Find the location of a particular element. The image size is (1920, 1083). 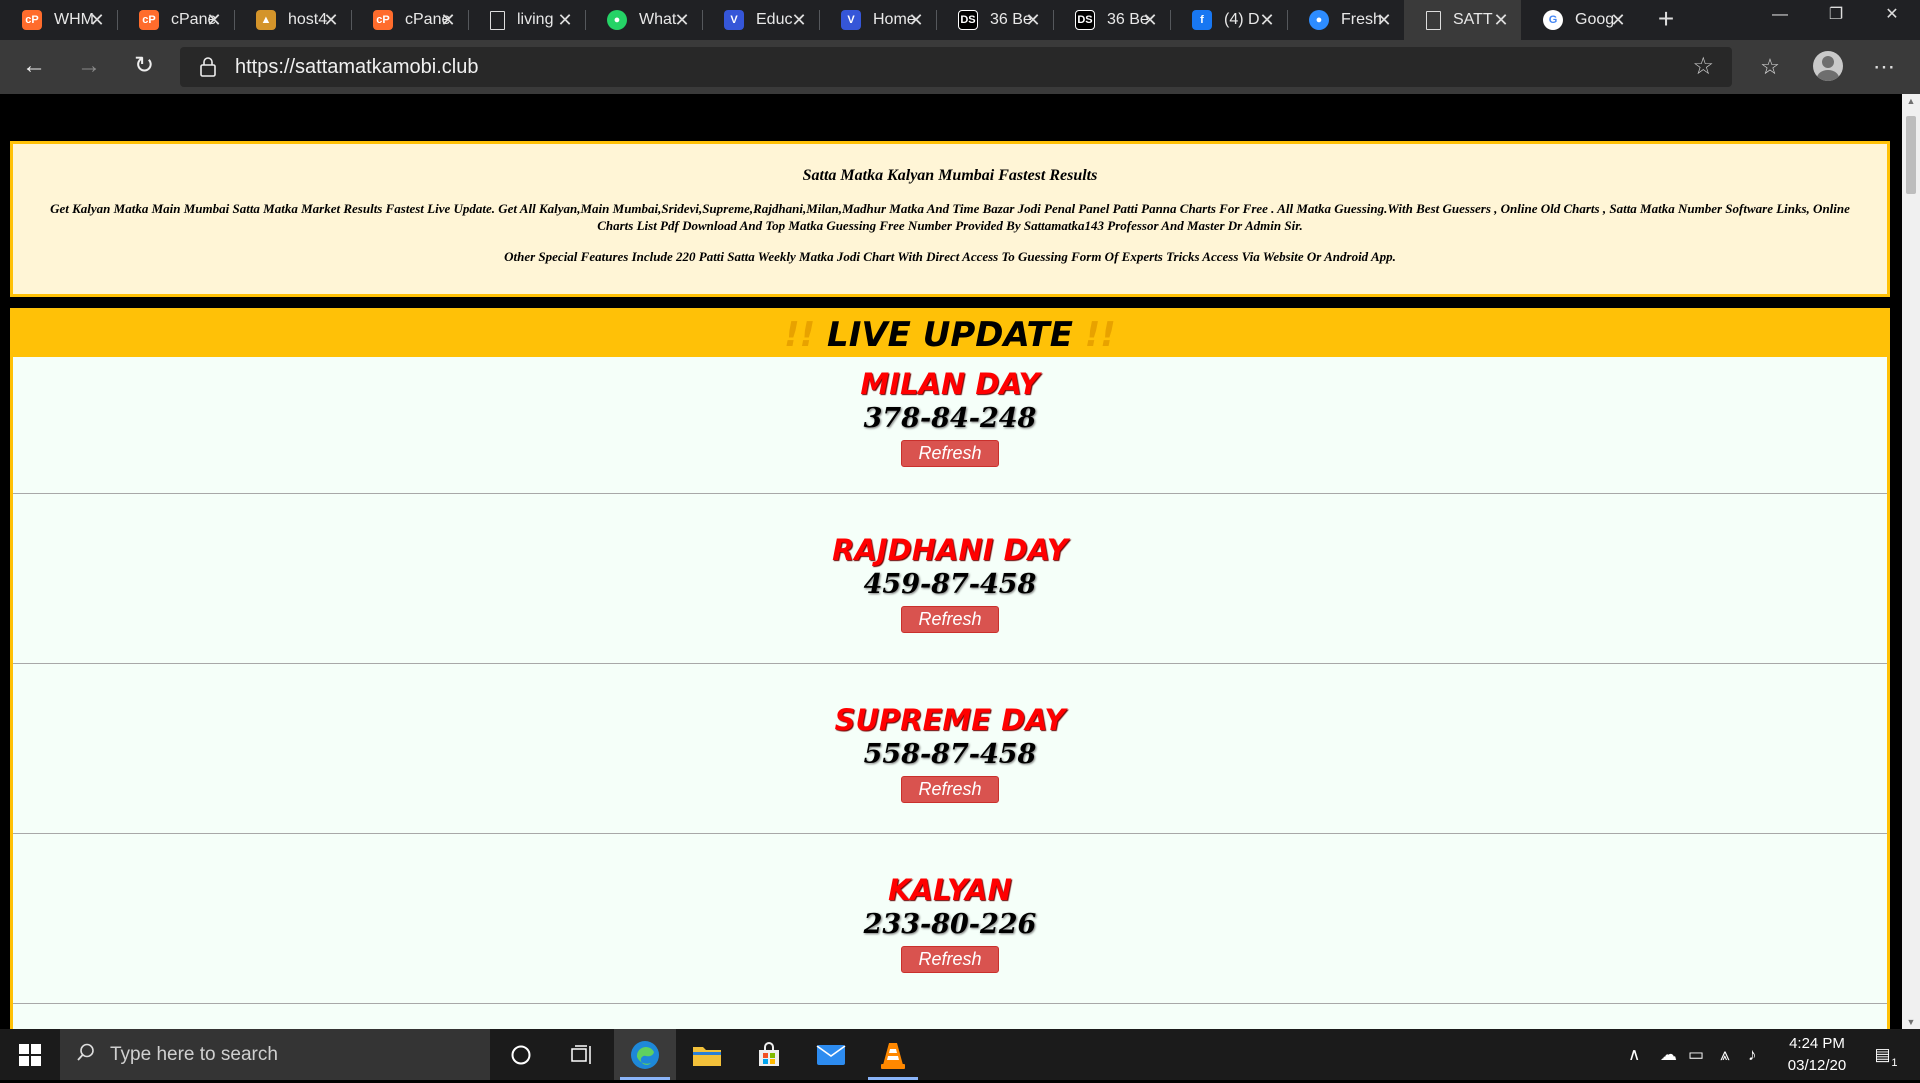

notification-count: 1 is located at coordinates (1894, 1063).